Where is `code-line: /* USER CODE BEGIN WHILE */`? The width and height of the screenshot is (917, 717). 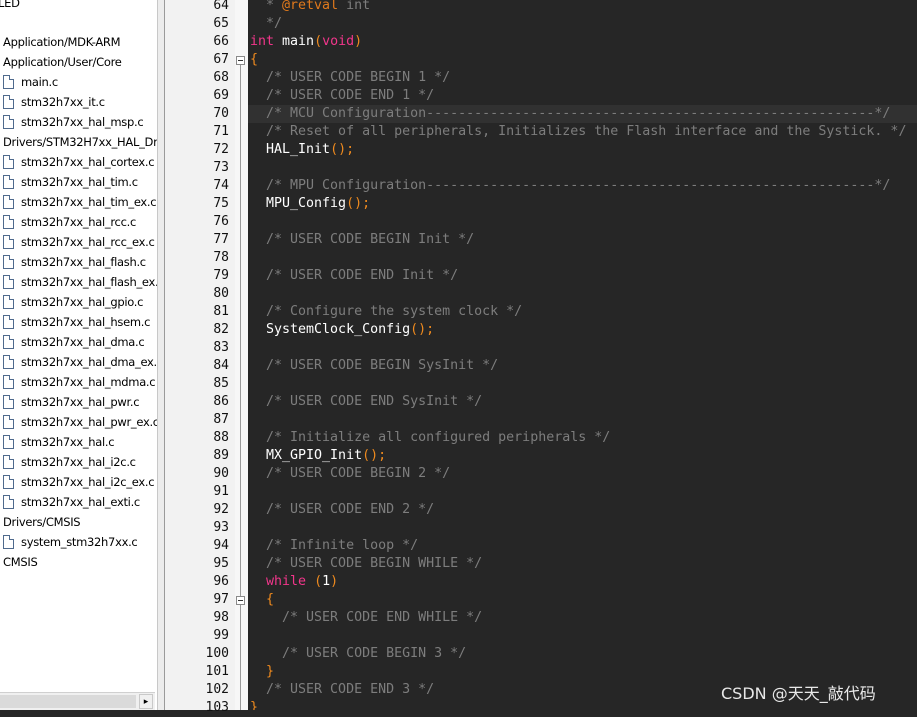 code-line: /* USER CODE BEGIN WHILE */ is located at coordinates (366, 564).